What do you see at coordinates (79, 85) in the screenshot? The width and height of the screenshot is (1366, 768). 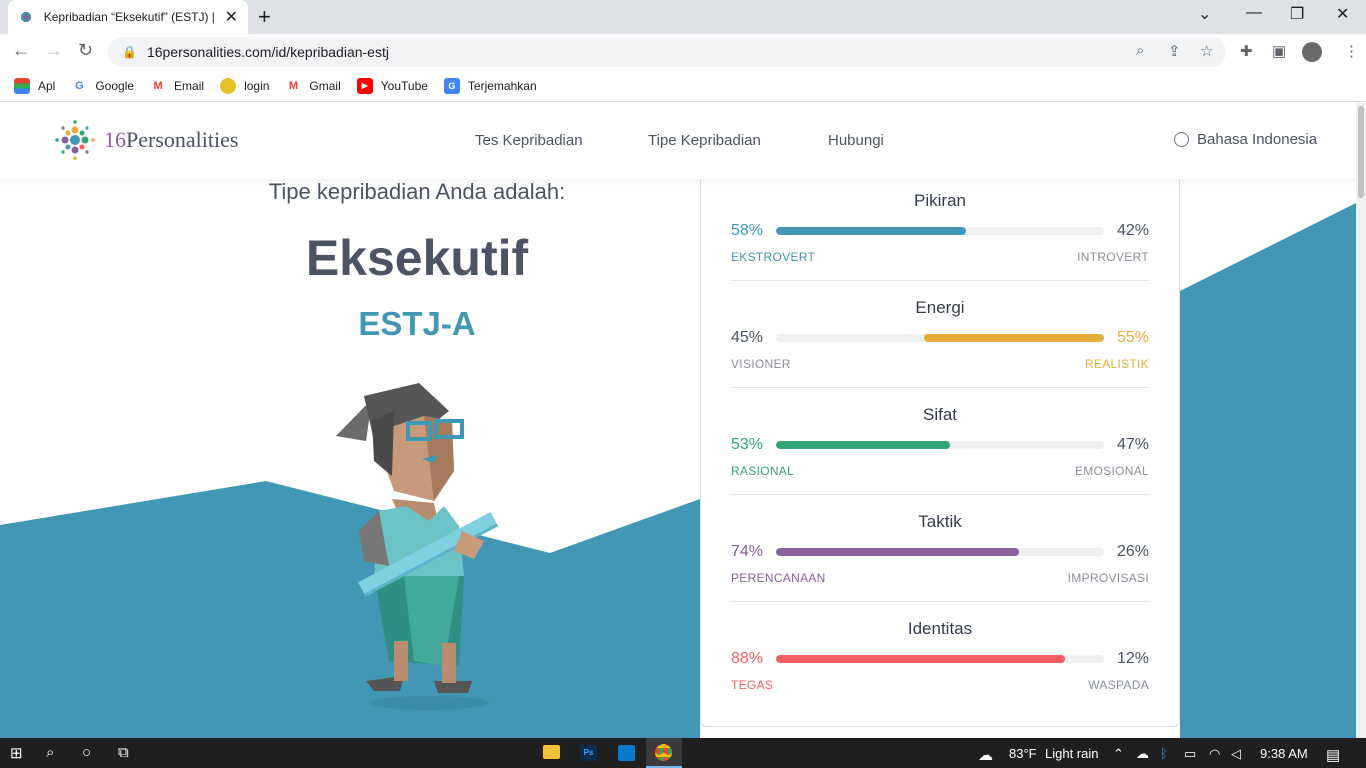 I see `google-icon: G` at bounding box center [79, 85].